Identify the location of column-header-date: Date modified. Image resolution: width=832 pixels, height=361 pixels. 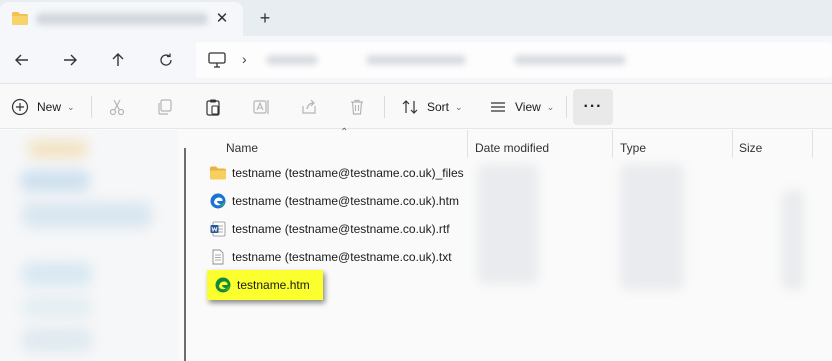
(512, 148).